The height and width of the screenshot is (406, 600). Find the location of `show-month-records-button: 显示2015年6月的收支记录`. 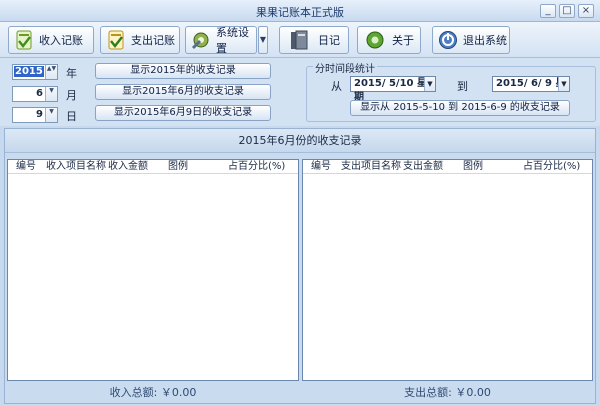

show-month-records-button: 显示2015年6月的收支记录 is located at coordinates (183, 92).